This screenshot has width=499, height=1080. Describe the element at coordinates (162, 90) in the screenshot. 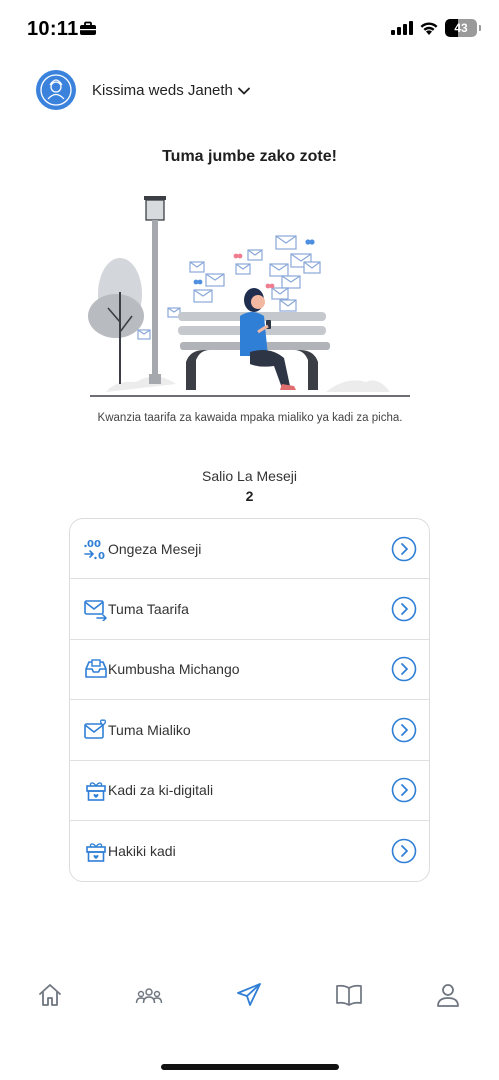

I see `event-name: Kissima weds Janeth` at that location.